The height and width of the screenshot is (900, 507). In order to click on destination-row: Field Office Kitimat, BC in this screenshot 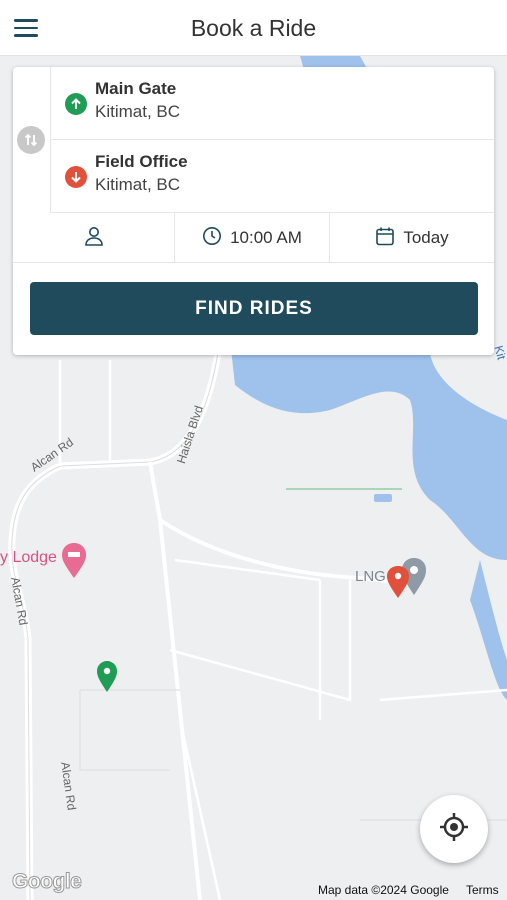, I will do `click(272, 176)`.